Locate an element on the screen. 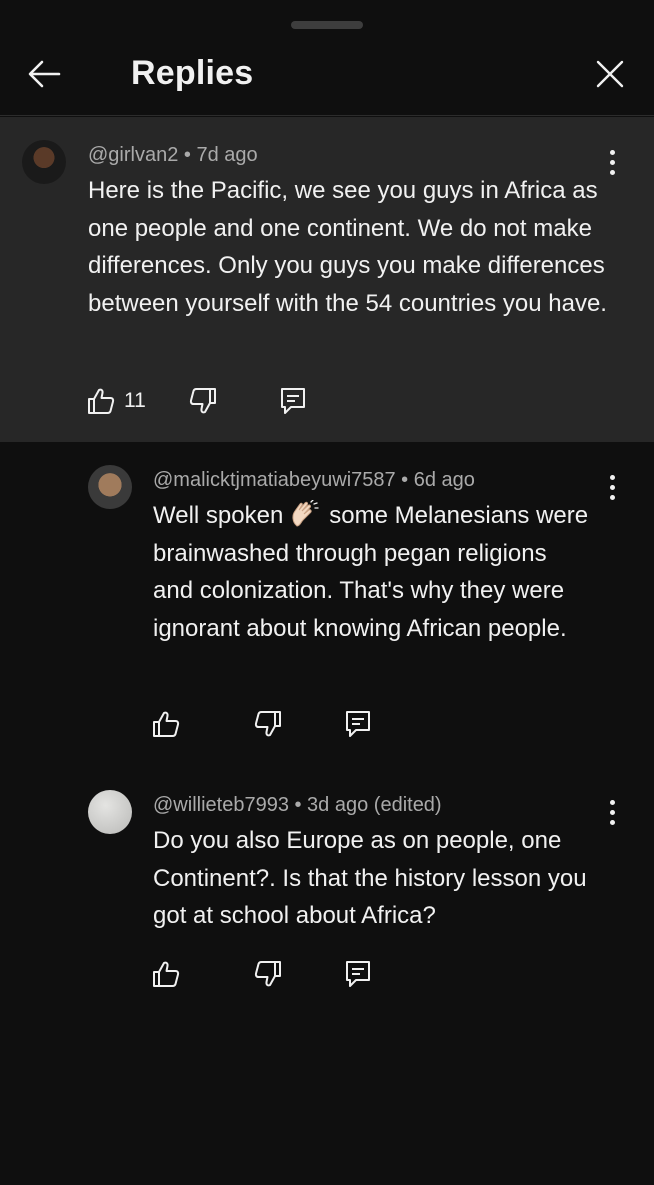 Image resolution: width=654 pixels, height=1185 pixels. close-button is located at coordinates (610, 74).